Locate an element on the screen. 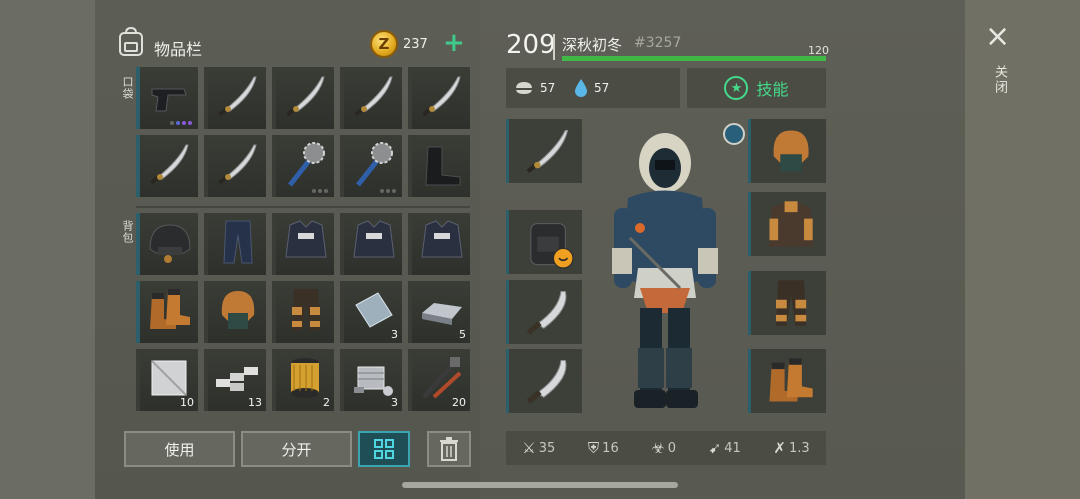  delete-button is located at coordinates (449, 449).